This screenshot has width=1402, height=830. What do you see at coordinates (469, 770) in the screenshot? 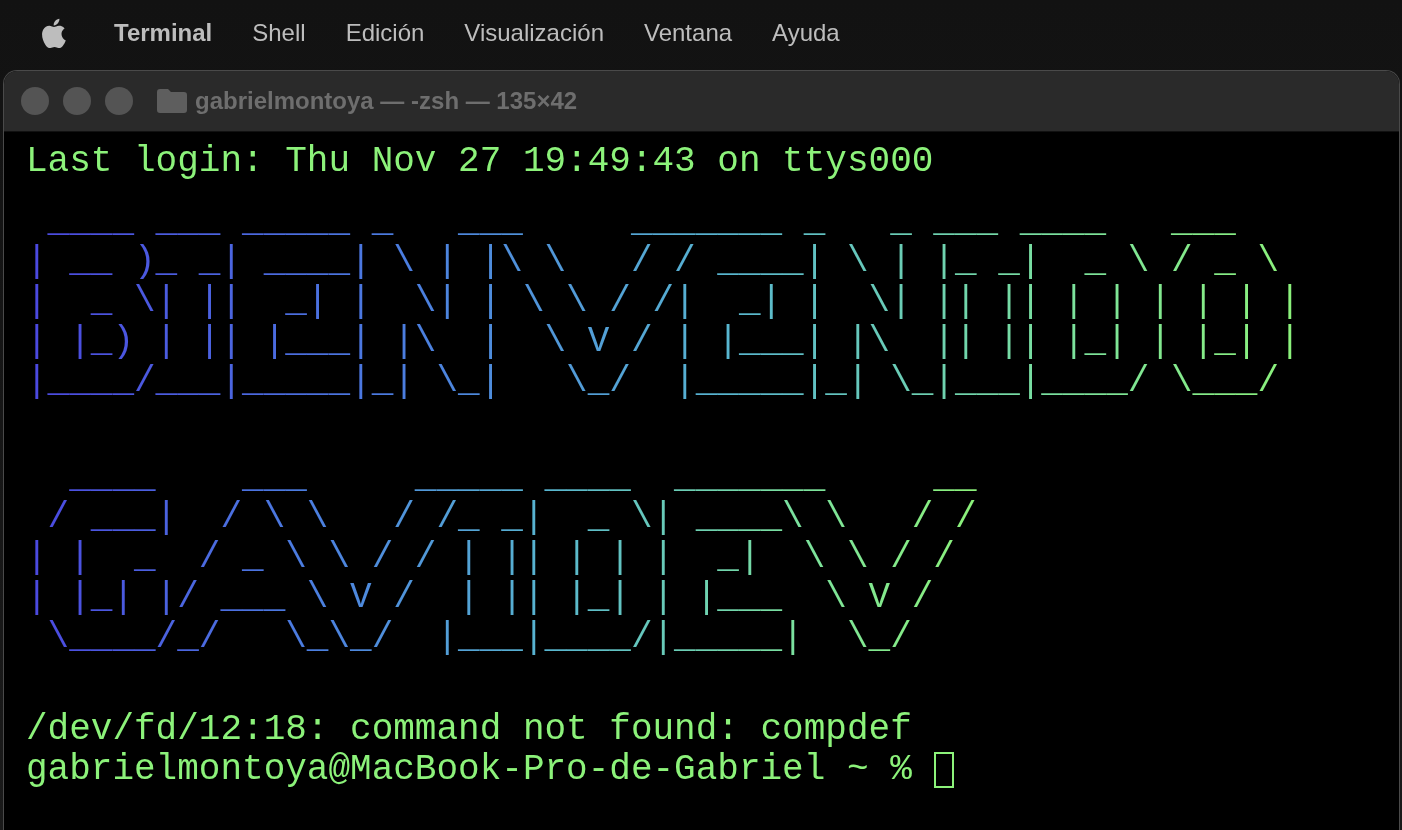
I see `shell-prompt: gabrielmontoya@MacBook-Pro-de-Gabriel ~ %` at bounding box center [469, 770].